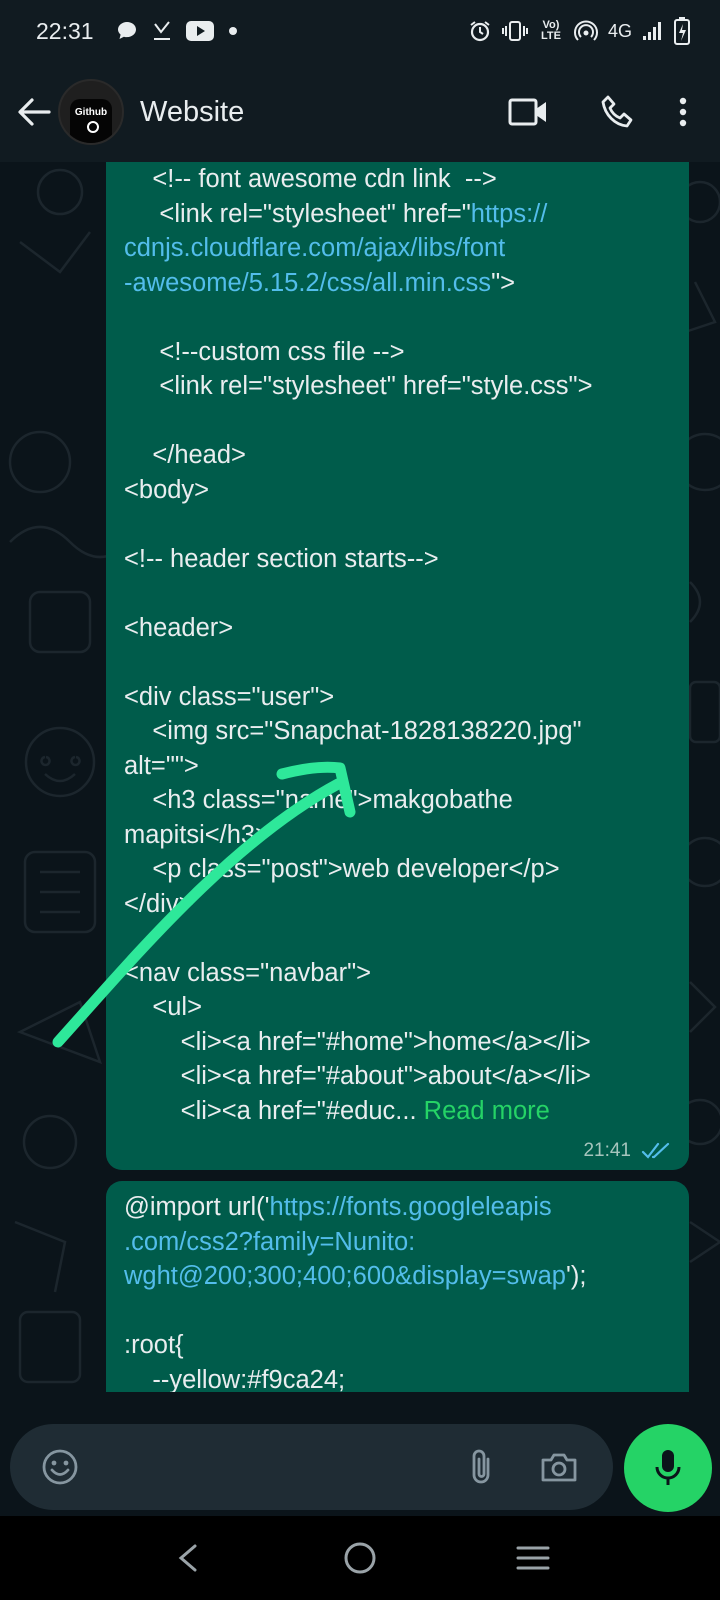 The height and width of the screenshot is (1600, 720). Describe the element at coordinates (235, 1379) in the screenshot. I see `code-line: --yellow:#f9ca24;` at that location.